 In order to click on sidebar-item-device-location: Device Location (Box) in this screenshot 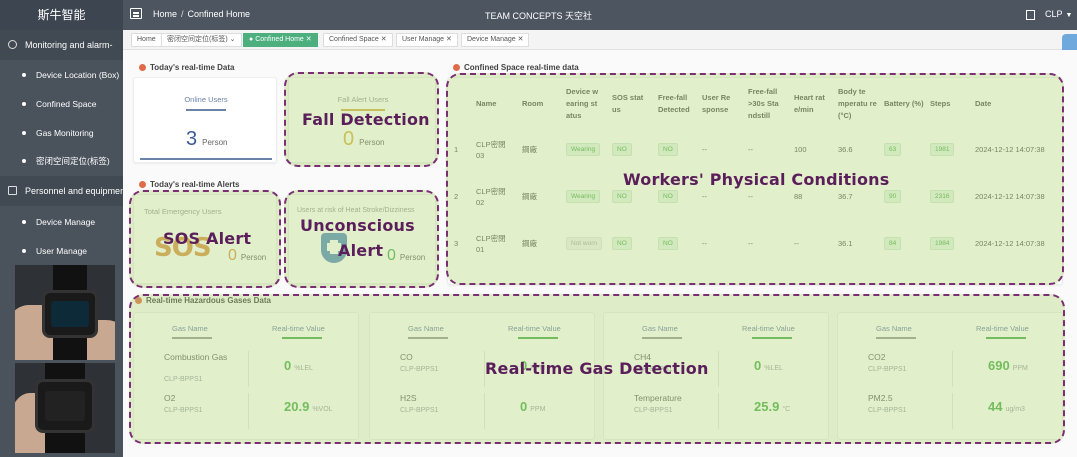, I will do `click(61, 75)`.